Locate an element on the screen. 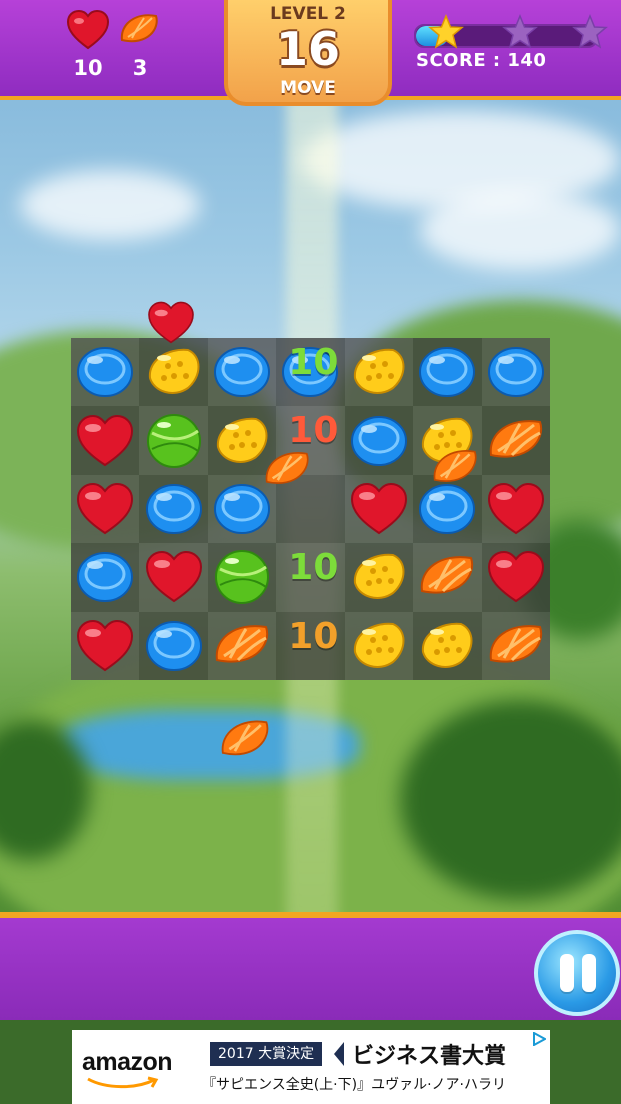 The height and width of the screenshot is (1104, 621). amazon-smile-icon is located at coordinates (123, 1082).